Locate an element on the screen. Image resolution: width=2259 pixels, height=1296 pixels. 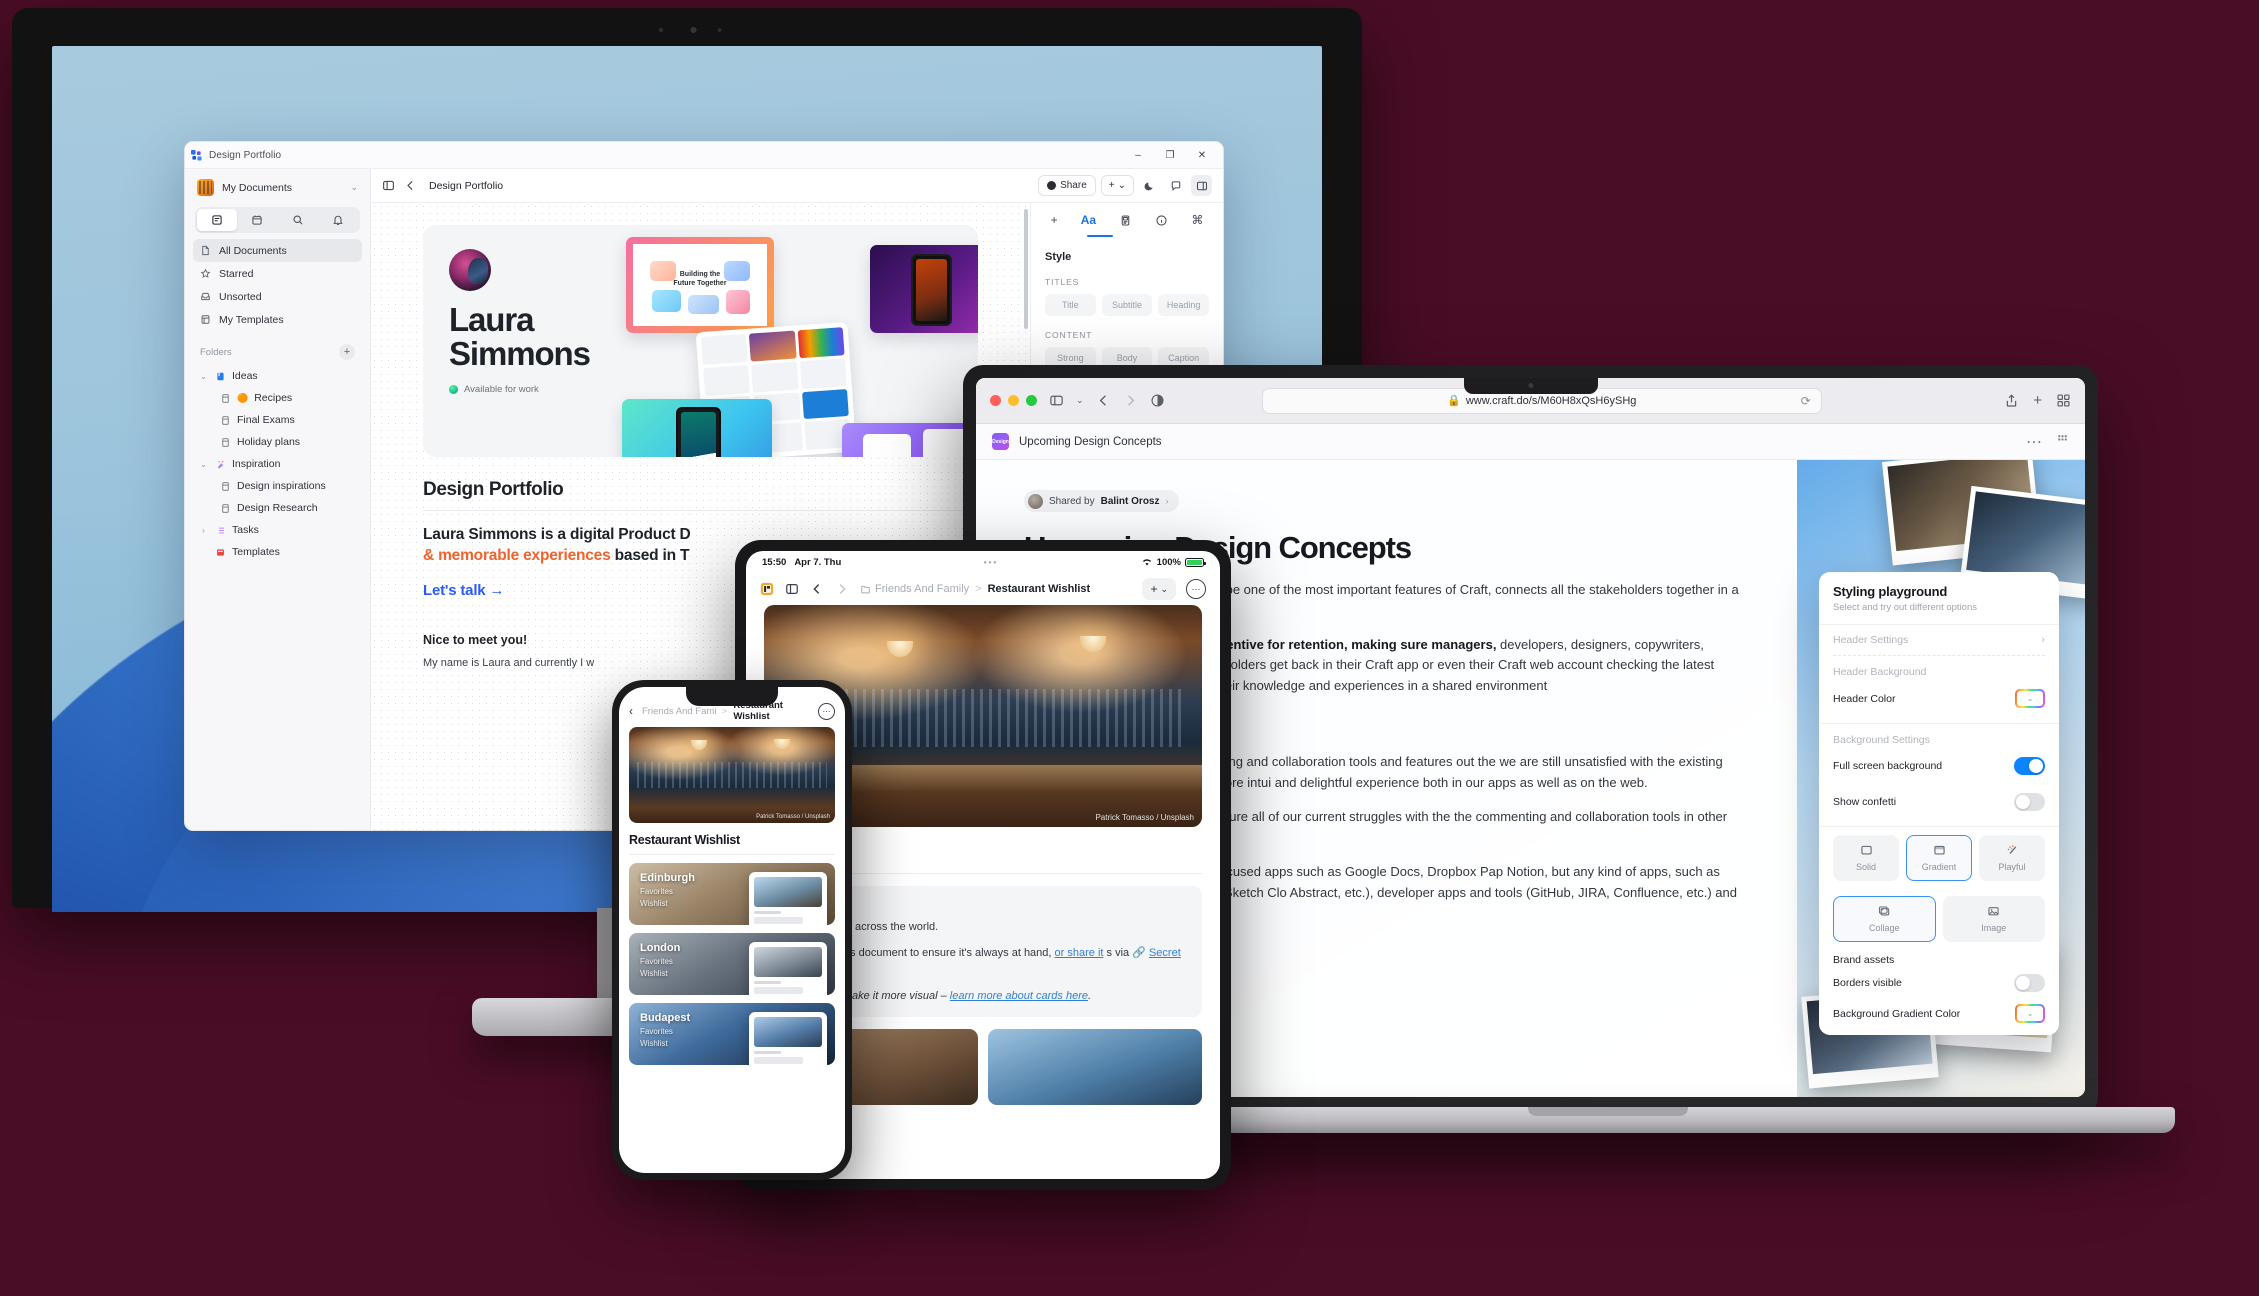
style-tile-image: Image is located at coordinates (1993, 919).